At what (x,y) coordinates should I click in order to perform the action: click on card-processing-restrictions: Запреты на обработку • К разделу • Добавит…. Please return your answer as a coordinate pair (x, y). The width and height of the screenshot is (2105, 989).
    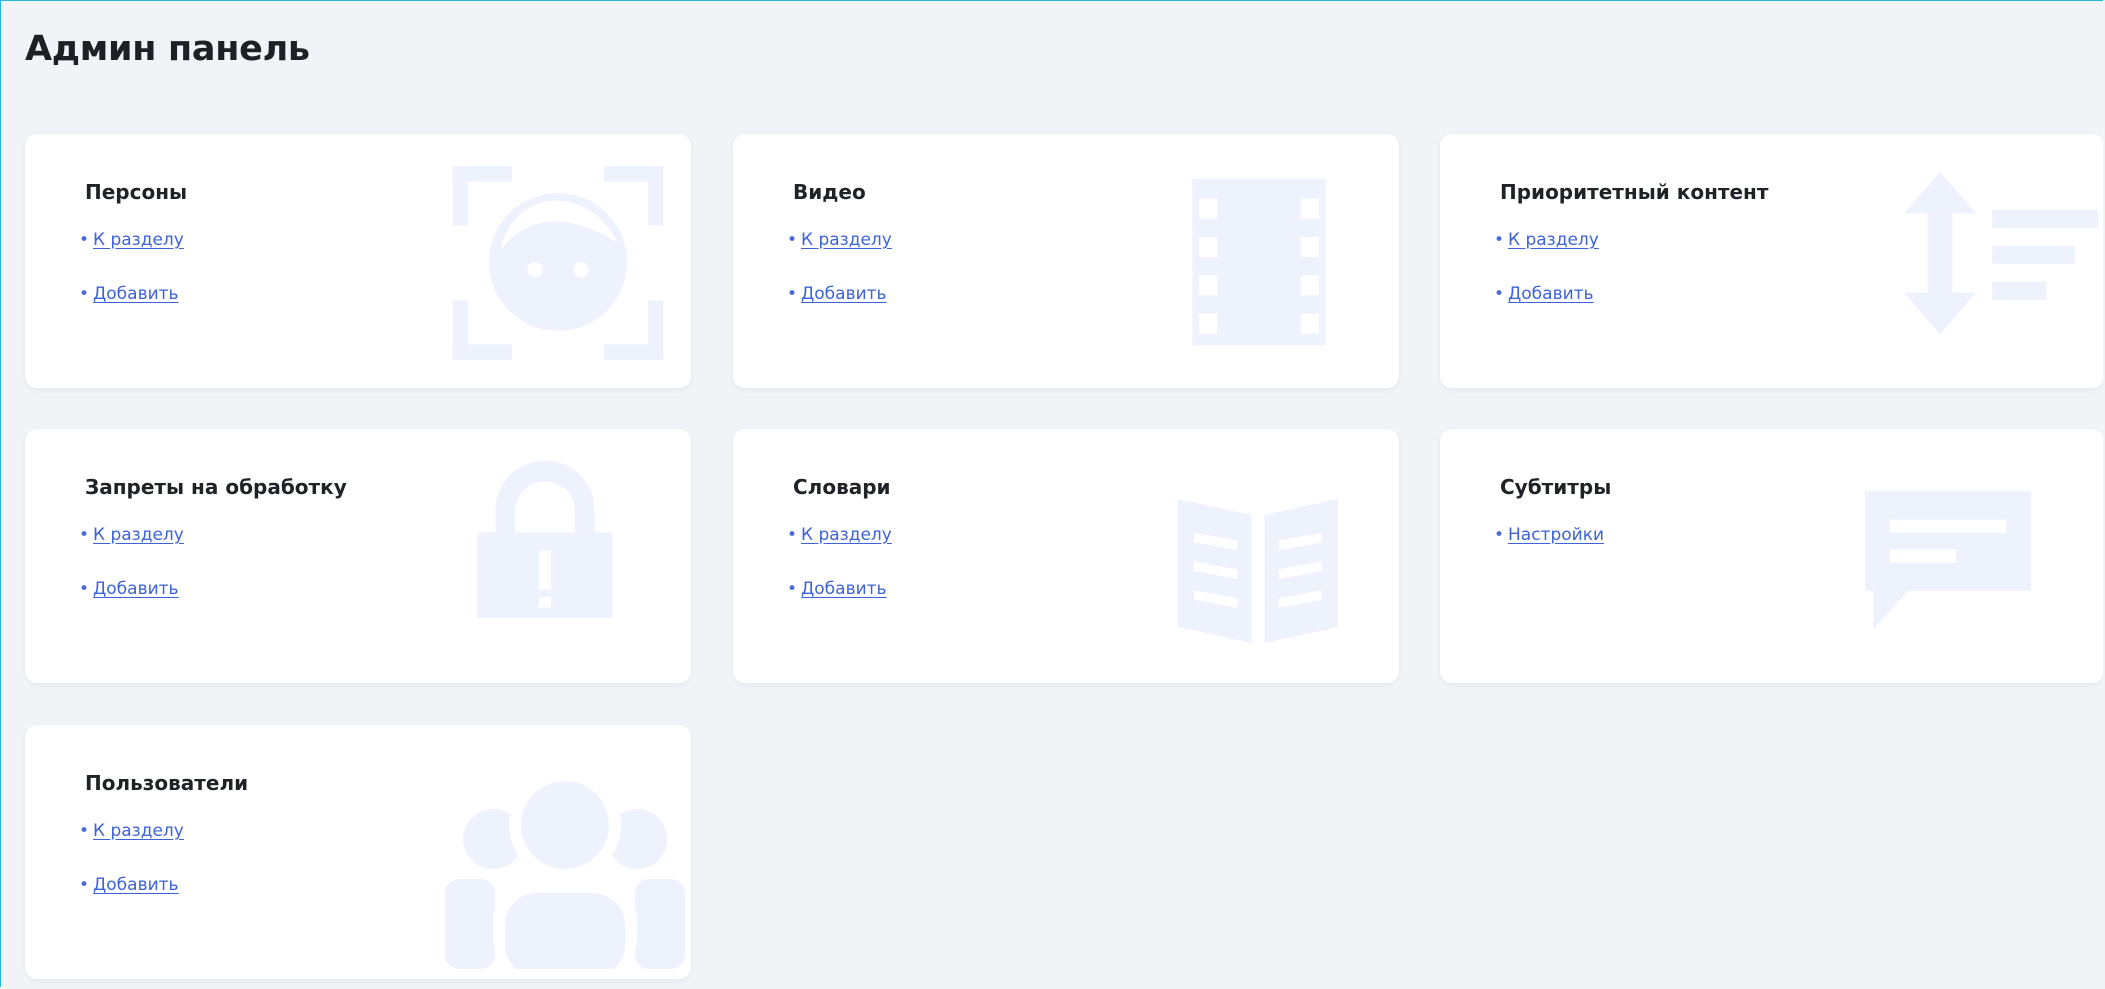
    Looking at the image, I should click on (358, 556).